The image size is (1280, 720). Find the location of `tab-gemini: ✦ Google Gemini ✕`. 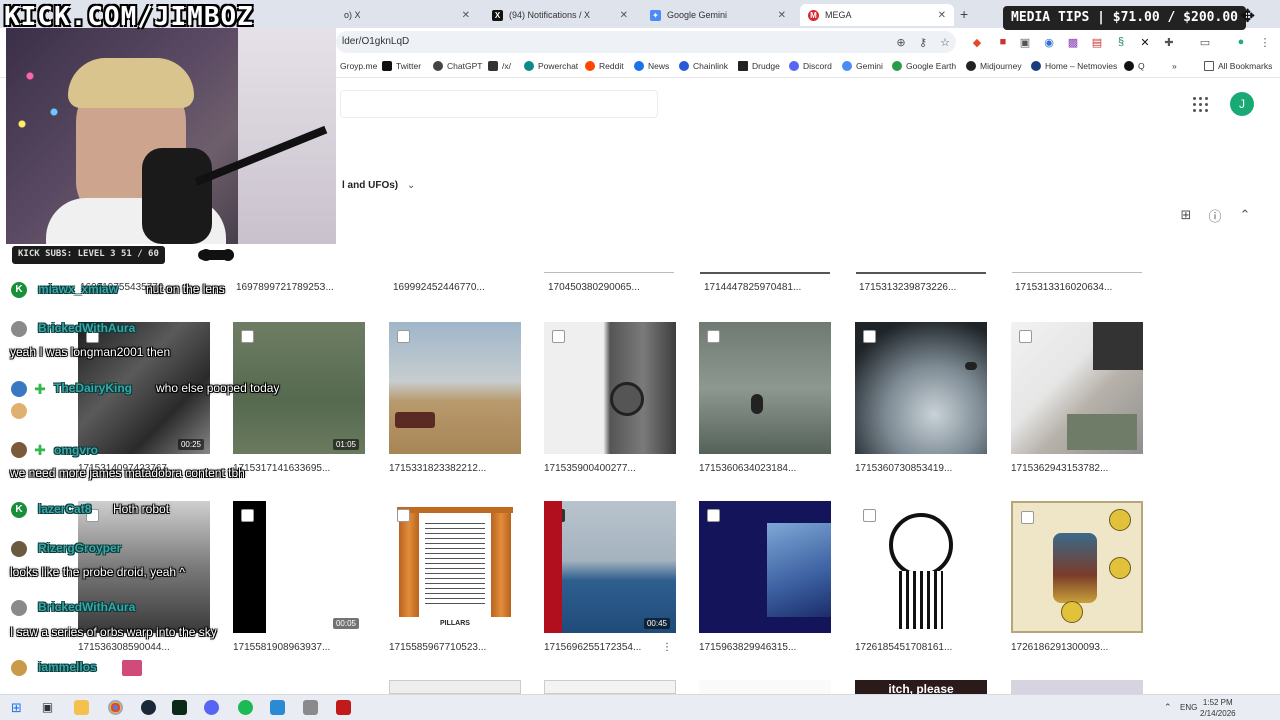

tab-gemini: ✦ Google Gemini ✕ is located at coordinates (718, 15).